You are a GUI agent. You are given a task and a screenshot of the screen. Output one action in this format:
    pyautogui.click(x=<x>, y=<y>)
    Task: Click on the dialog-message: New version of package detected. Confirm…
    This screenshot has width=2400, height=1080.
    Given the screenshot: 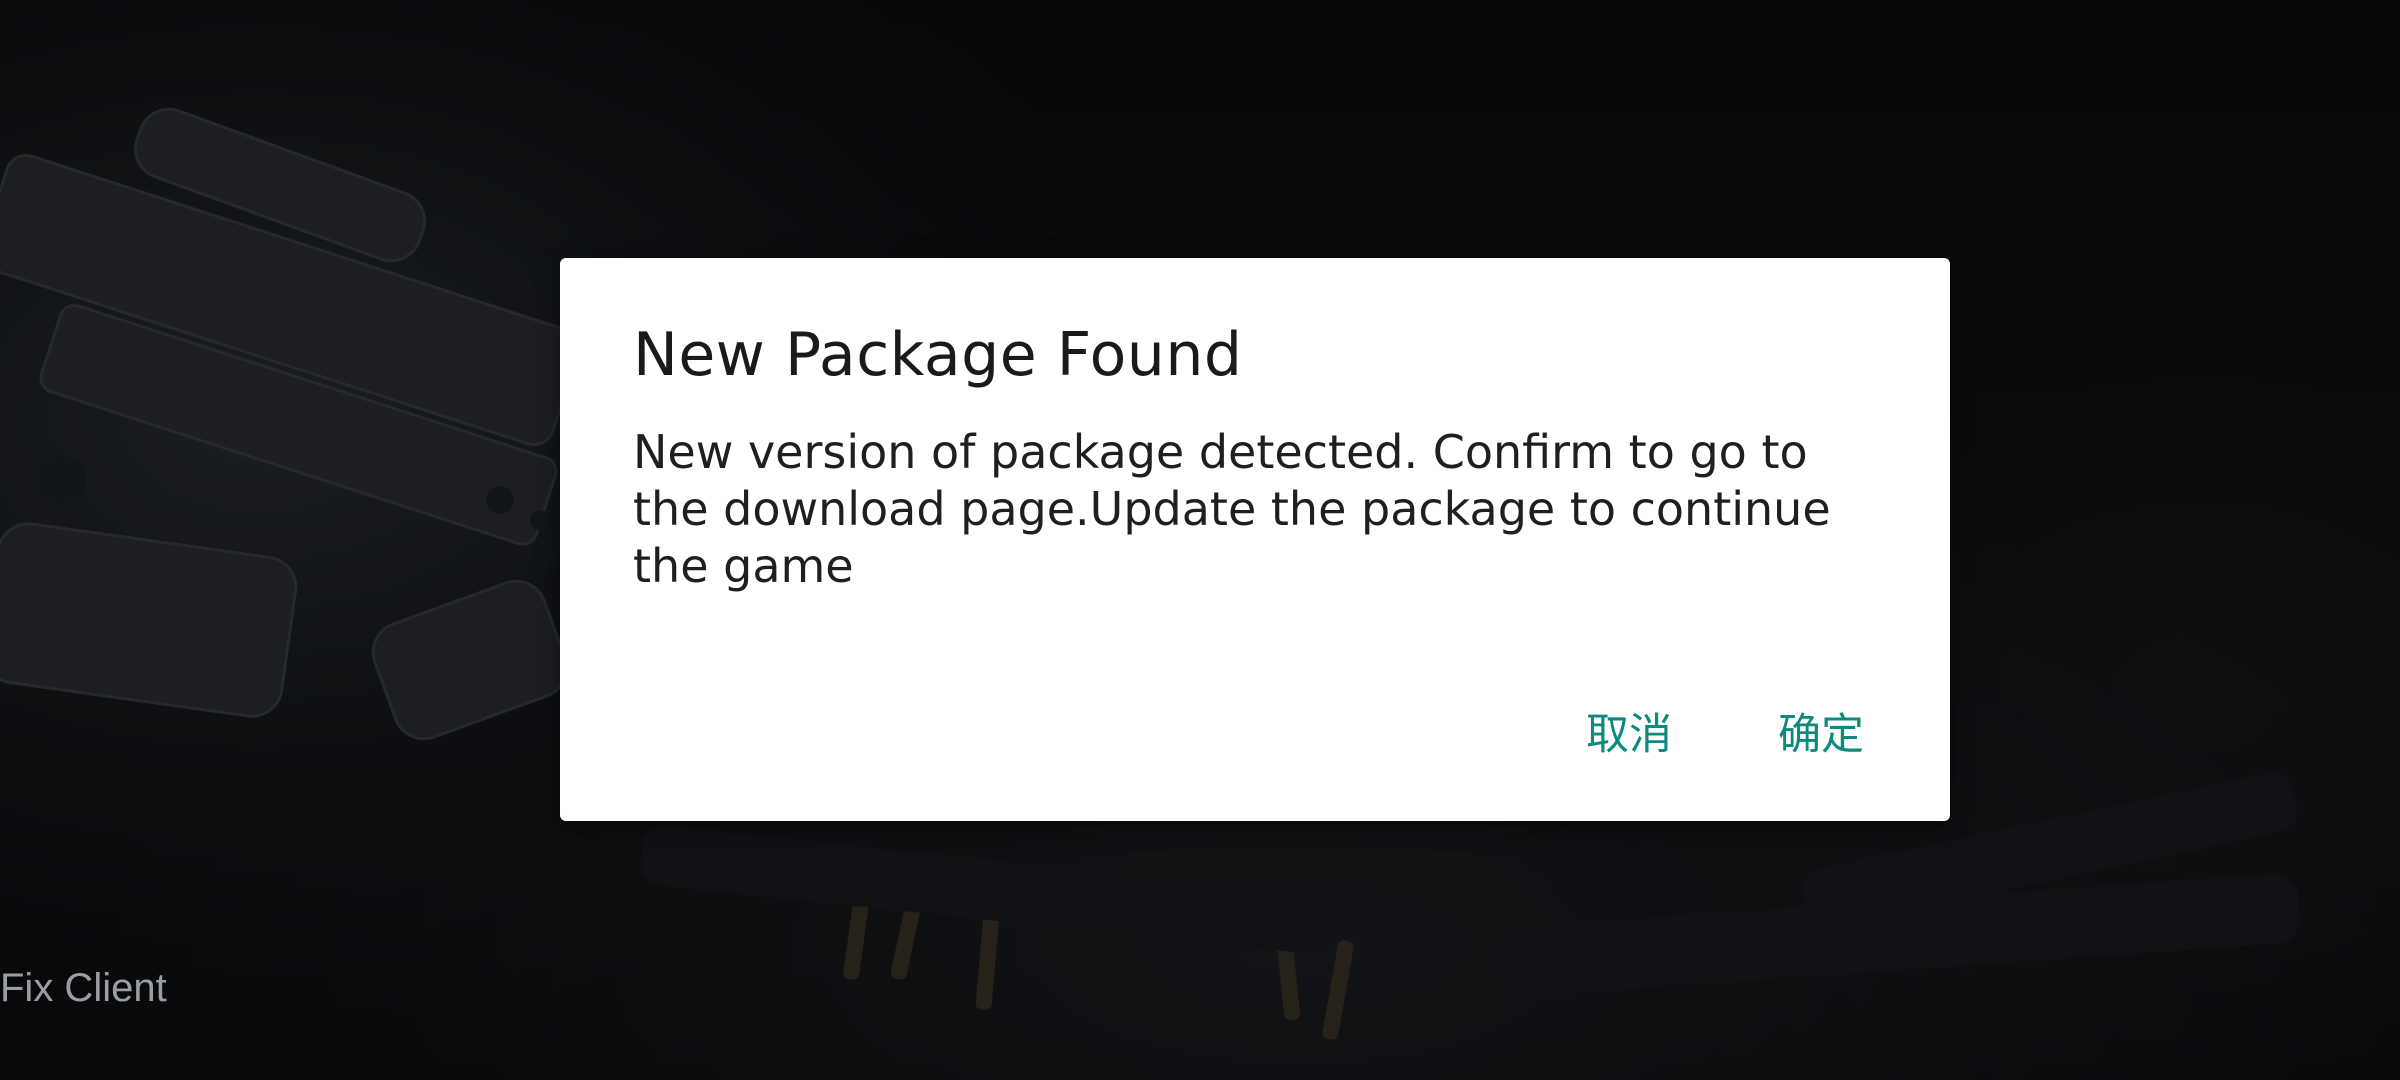 What is the action you would take?
    pyautogui.click(x=1232, y=509)
    